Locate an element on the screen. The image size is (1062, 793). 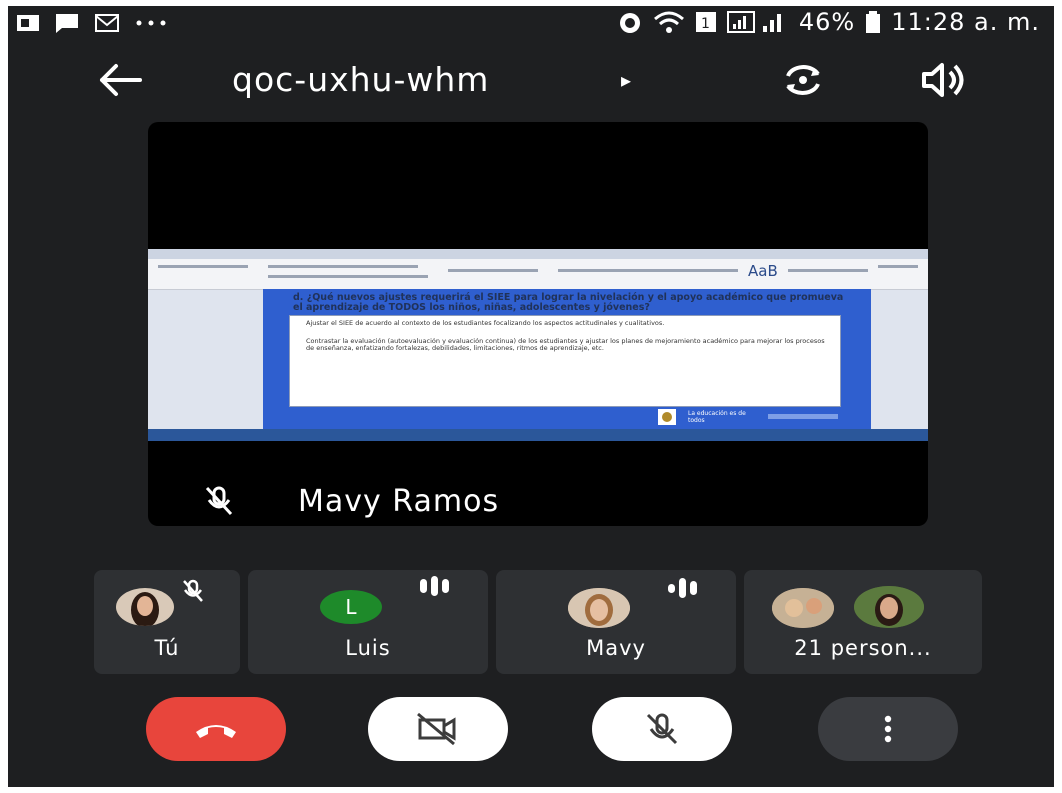
more-dots-icon is located at coordinates (151, 23).